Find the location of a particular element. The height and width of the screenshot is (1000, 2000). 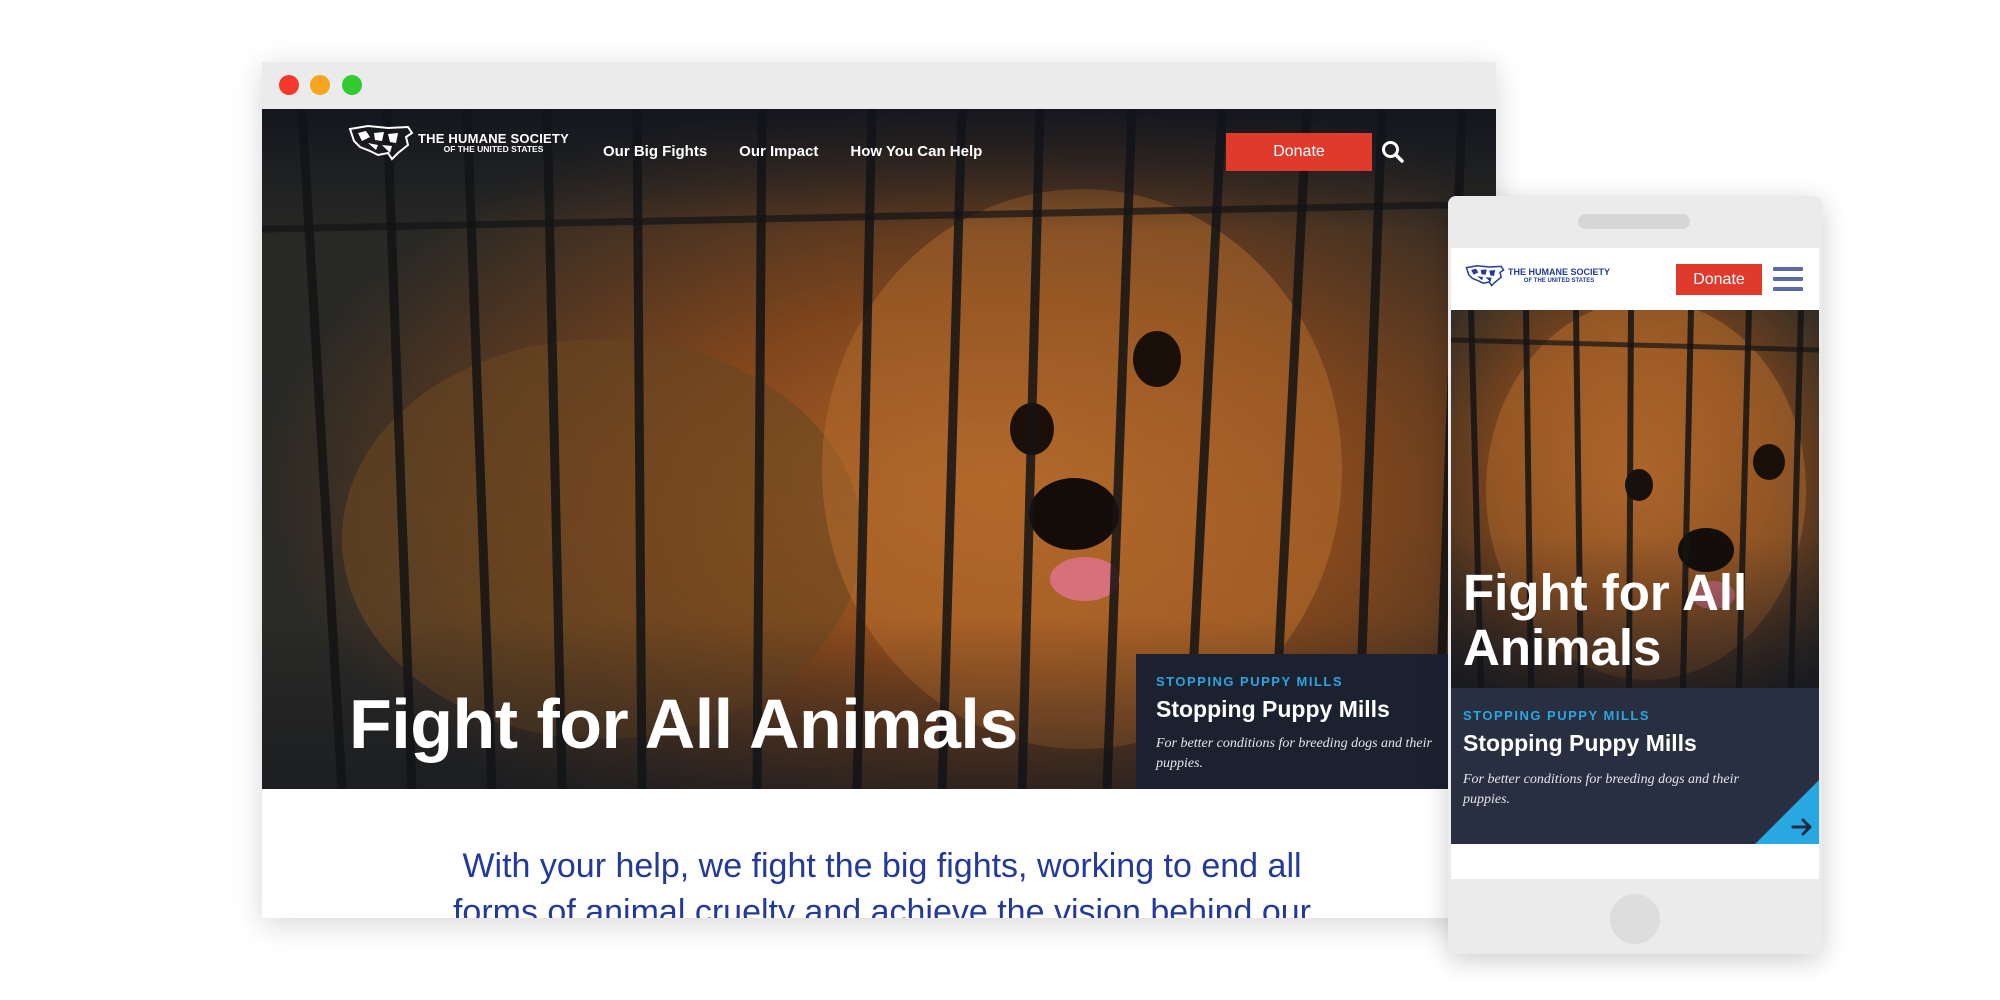

mobile-hero-title: Fight for All Animals is located at coordinates (1605, 620).